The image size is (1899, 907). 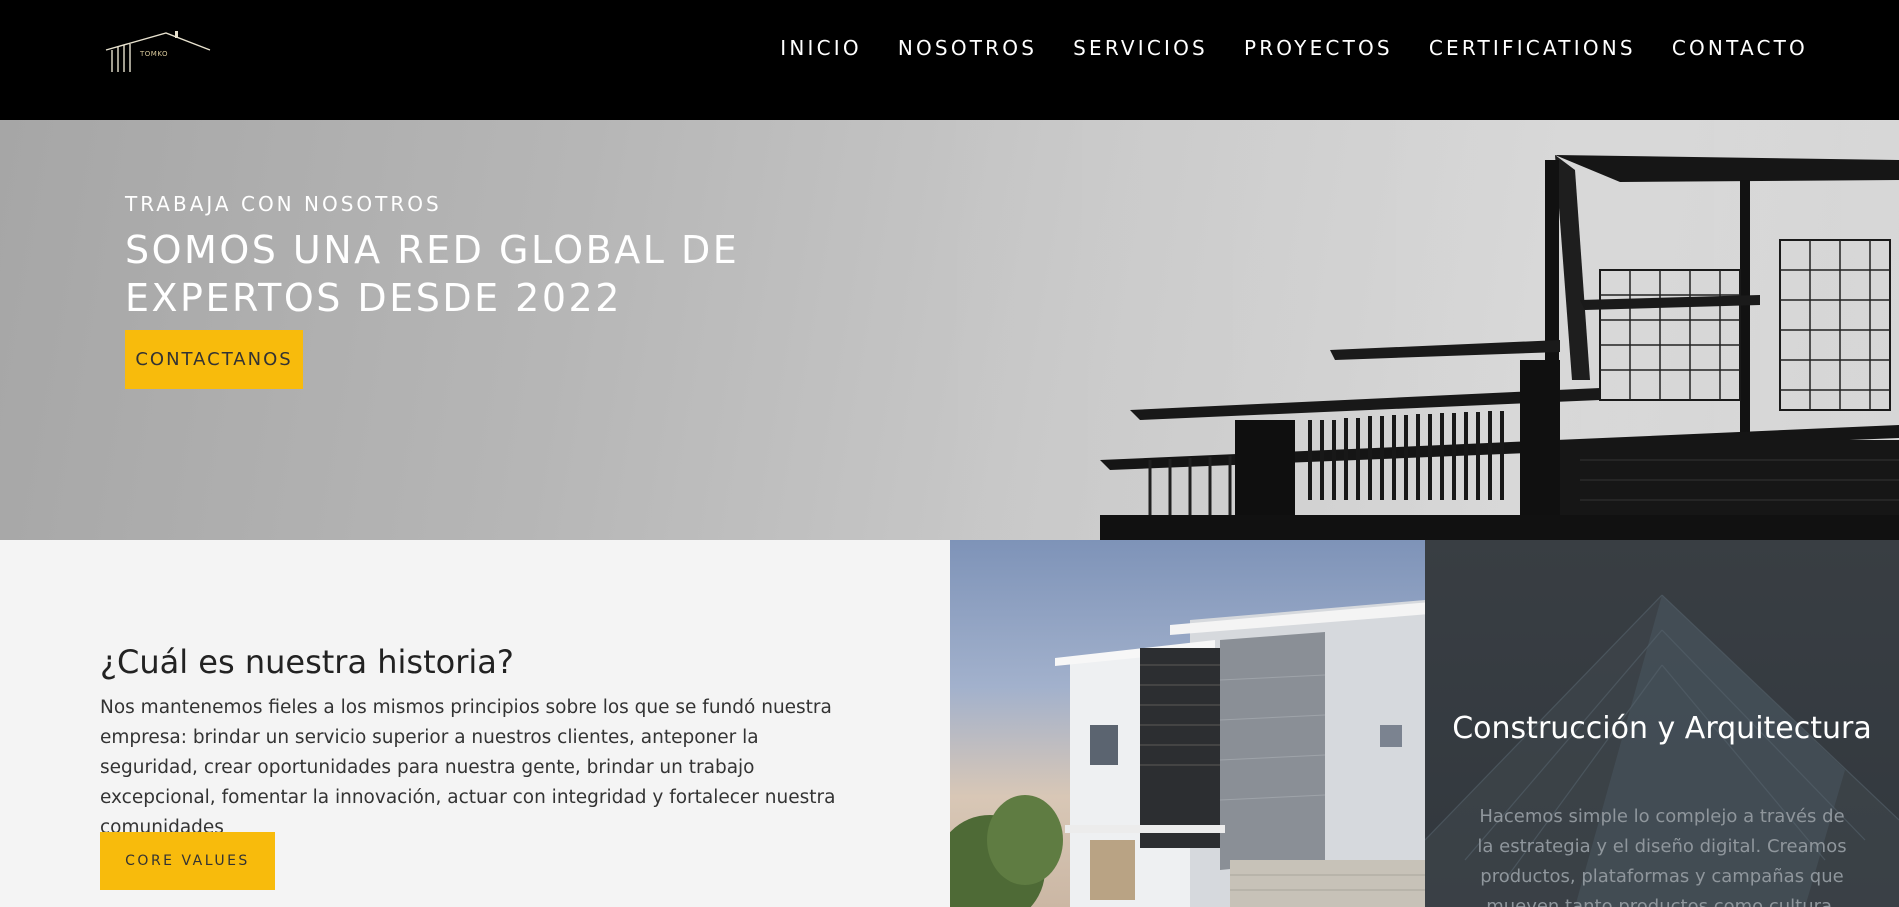 What do you see at coordinates (283, 204) in the screenshot?
I see `hero-eyebrow: TRABAJA CON NOSOTROS` at bounding box center [283, 204].